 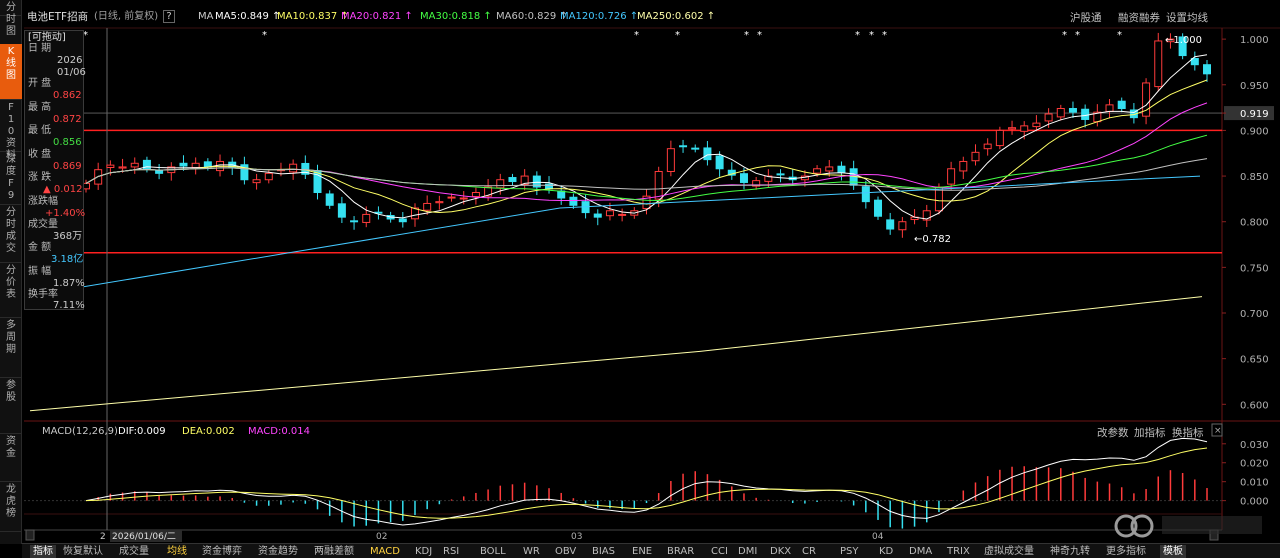 I want to click on macd-button-2: 换指标, so click(x=1188, y=432).